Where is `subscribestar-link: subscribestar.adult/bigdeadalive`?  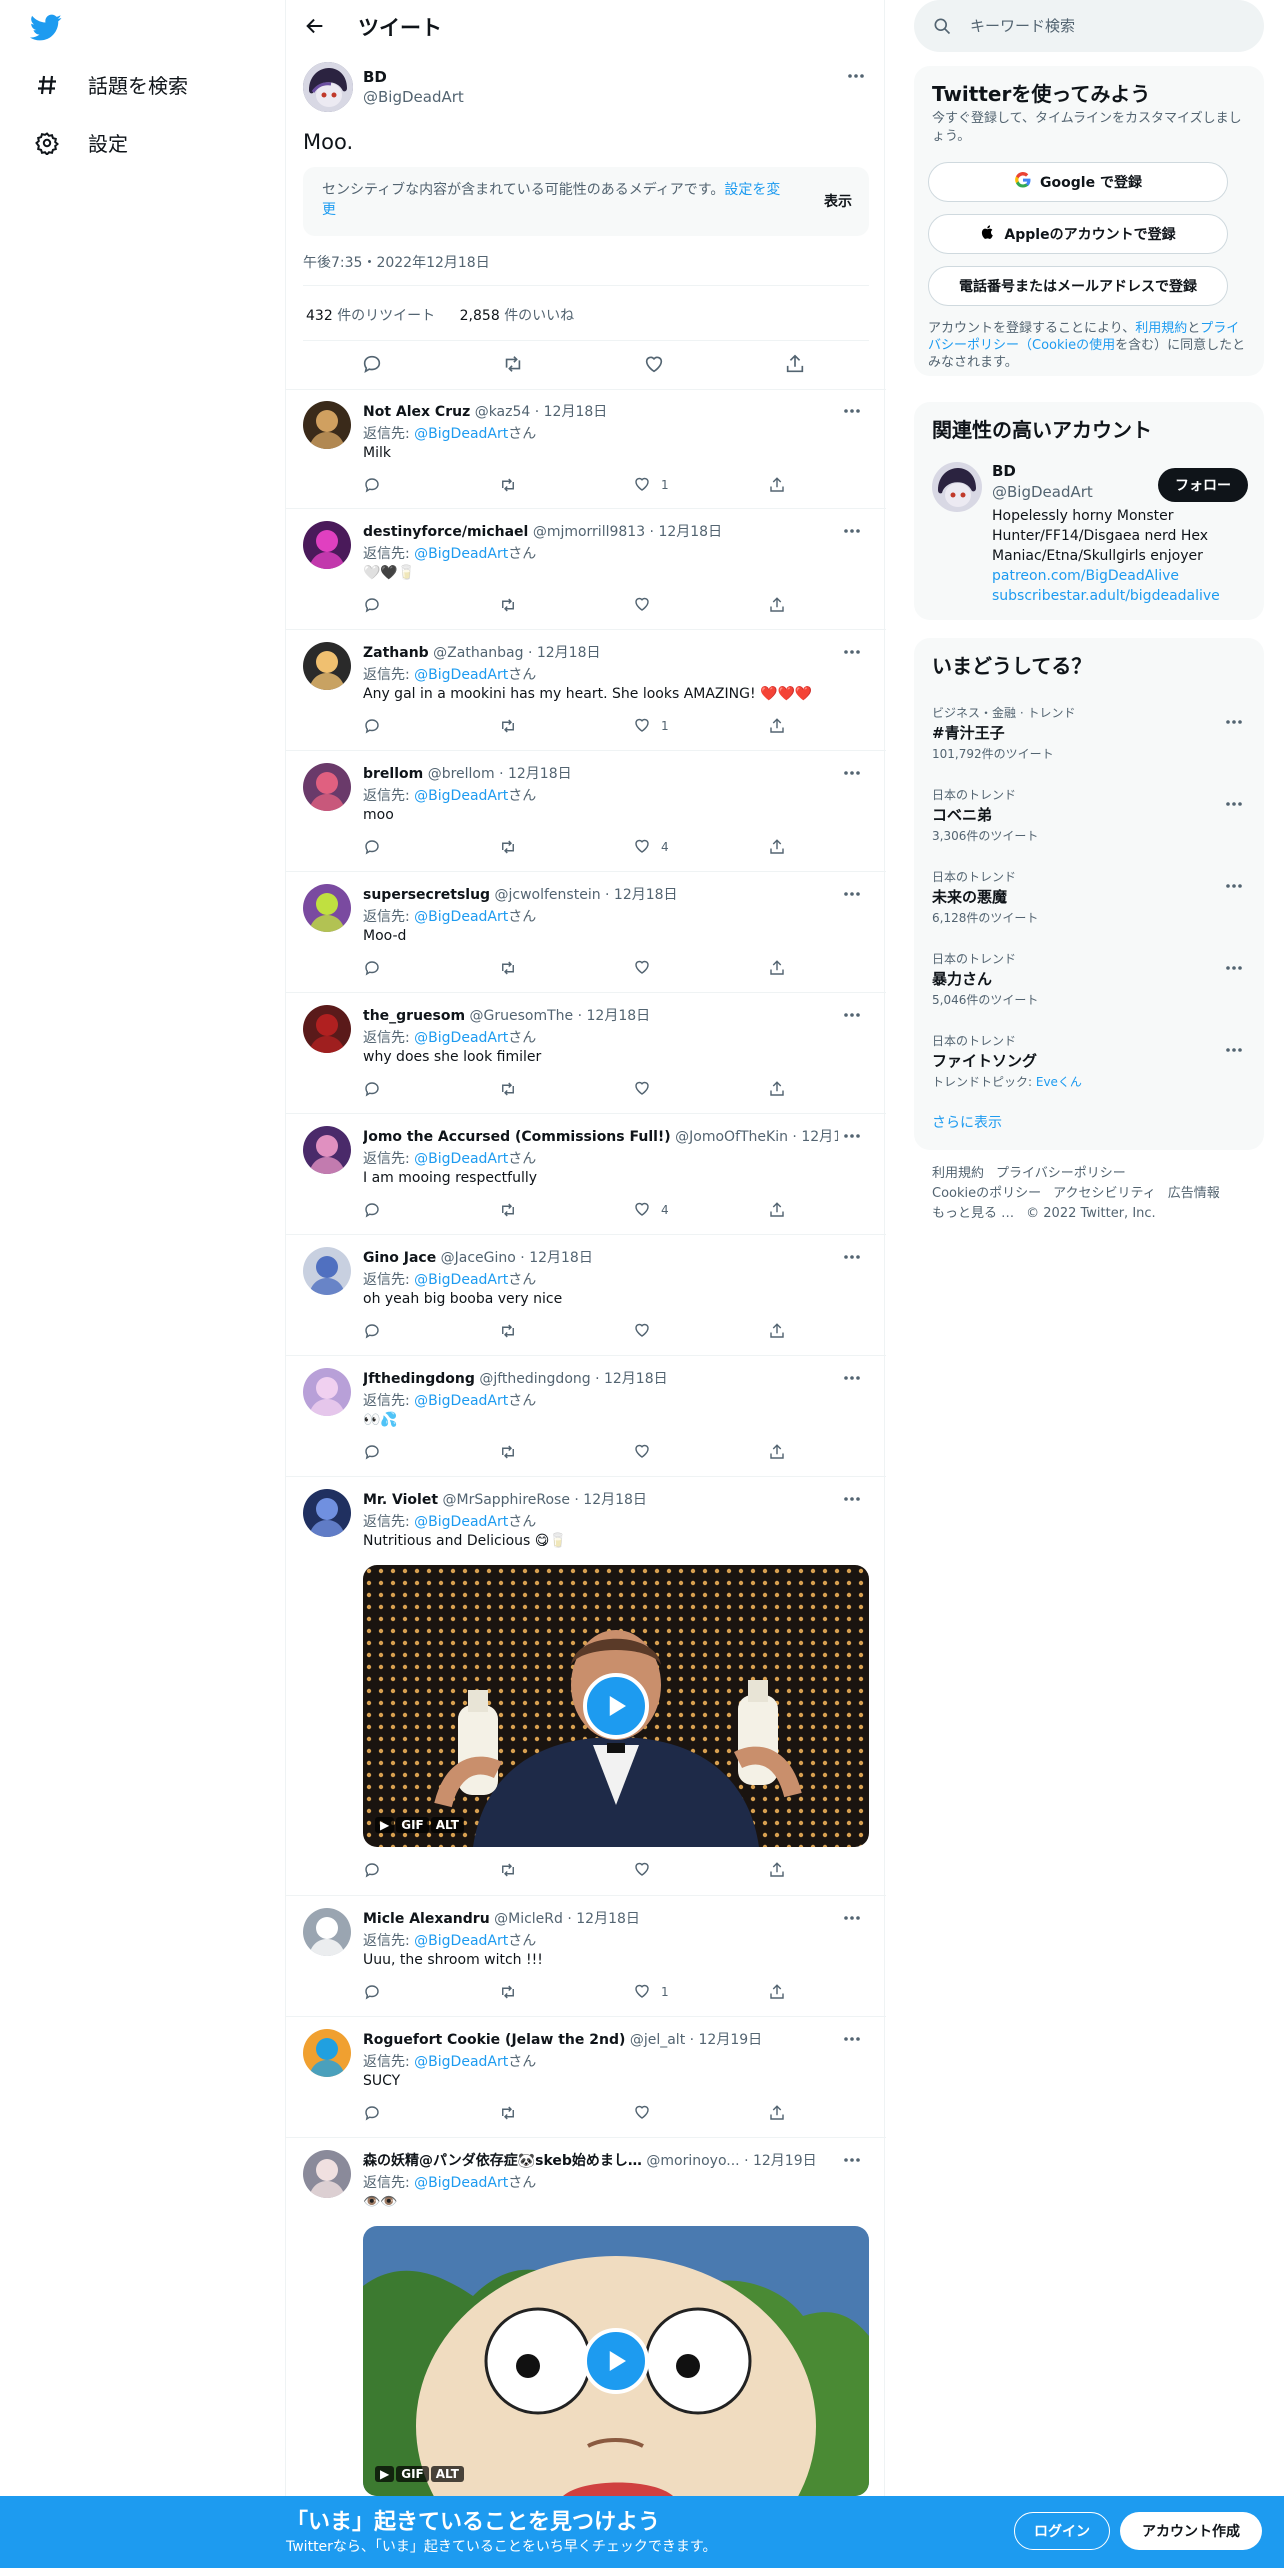
subscribestar-link: subscribestar.adult/bigdeadalive is located at coordinates (1117, 596).